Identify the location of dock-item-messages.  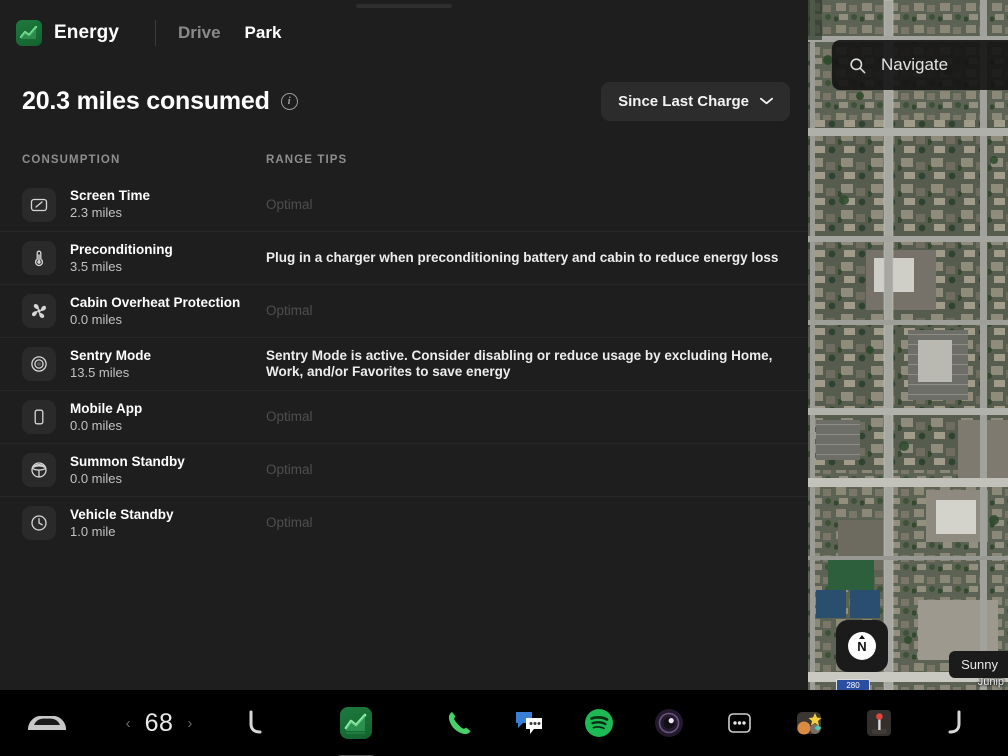
(529, 723).